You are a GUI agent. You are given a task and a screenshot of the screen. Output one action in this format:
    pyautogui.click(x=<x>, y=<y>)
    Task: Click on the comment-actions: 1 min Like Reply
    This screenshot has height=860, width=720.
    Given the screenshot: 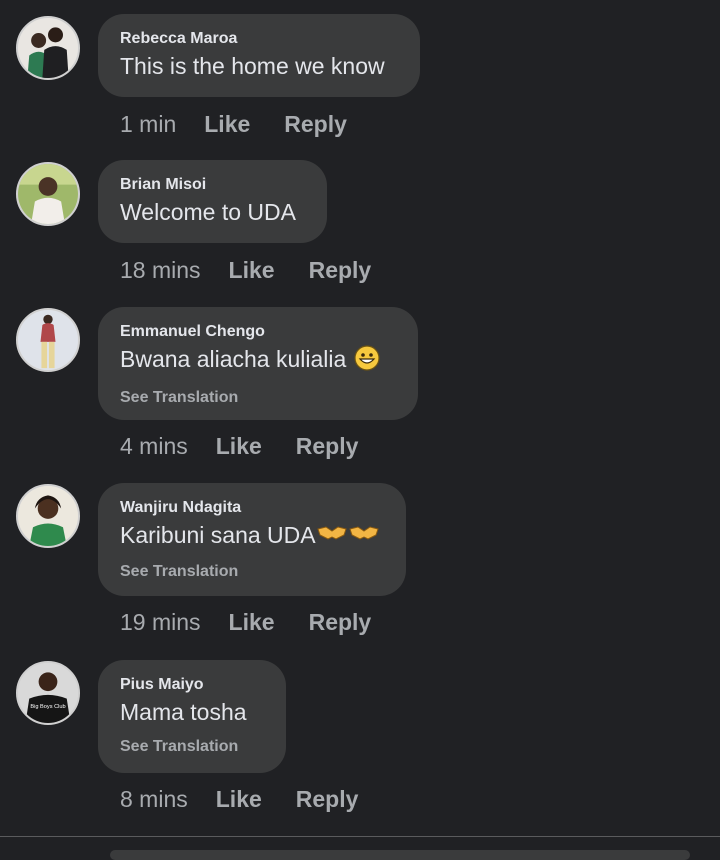 What is the action you would take?
    pyautogui.click(x=233, y=124)
    